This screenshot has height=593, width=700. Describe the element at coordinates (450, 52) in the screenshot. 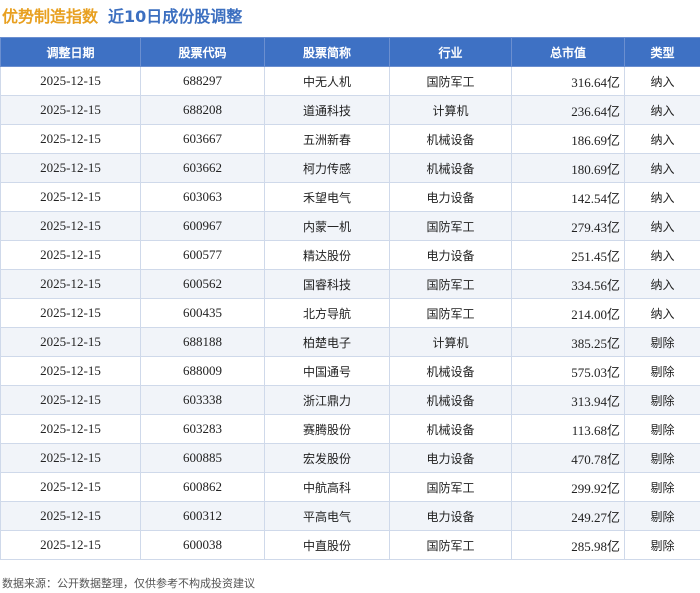

I see `column-header-industry: 行业` at that location.